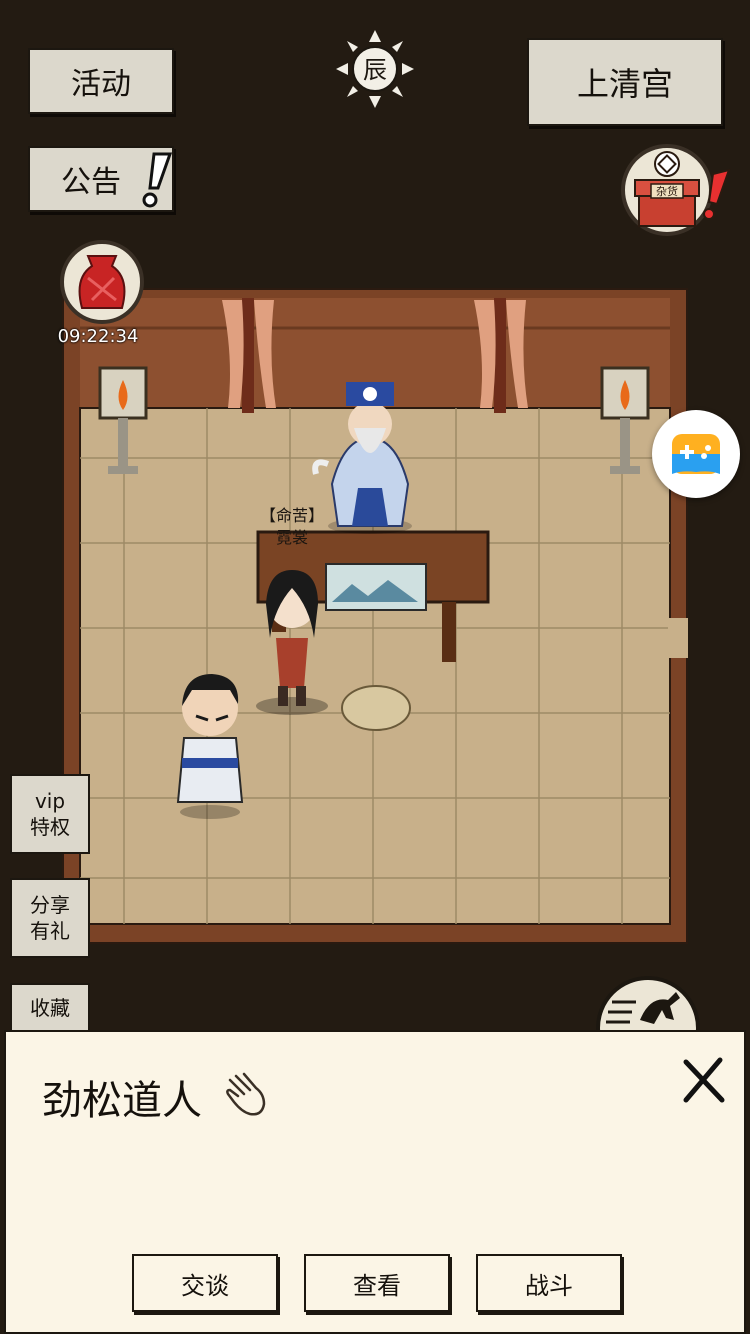 Image resolution: width=750 pixels, height=1334 pixels. I want to click on favorite-label: 收藏, so click(50, 1008).